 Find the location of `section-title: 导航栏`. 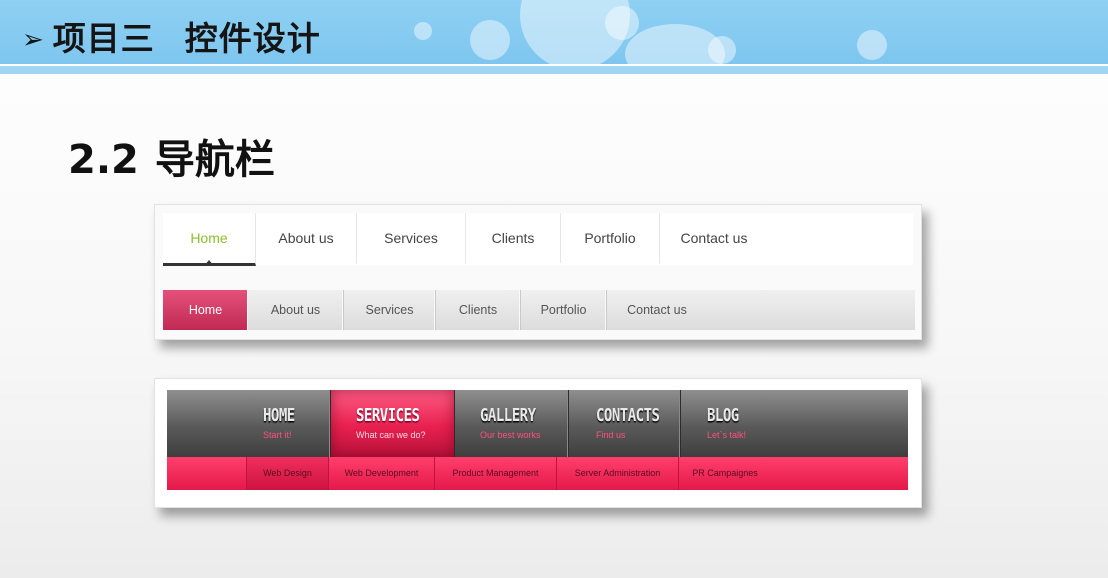

section-title: 导航栏 is located at coordinates (214, 160).